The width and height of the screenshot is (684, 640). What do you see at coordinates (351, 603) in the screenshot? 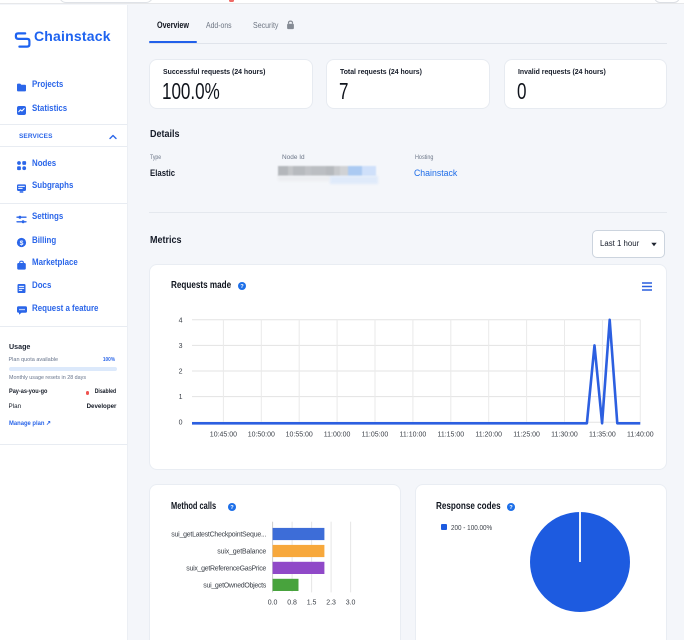
I see `svg-text: 3.0` at bounding box center [351, 603].